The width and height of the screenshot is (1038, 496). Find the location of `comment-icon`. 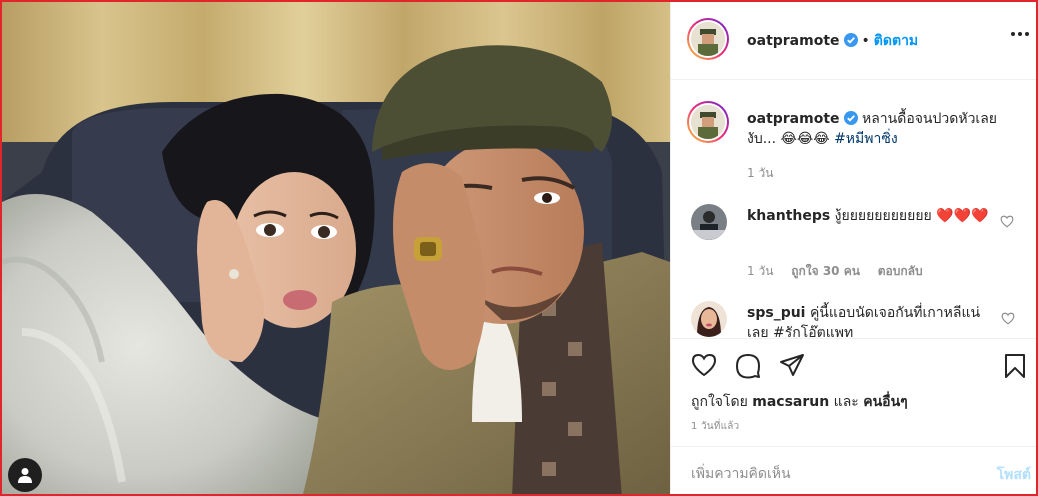

comment-icon is located at coordinates (748, 366).